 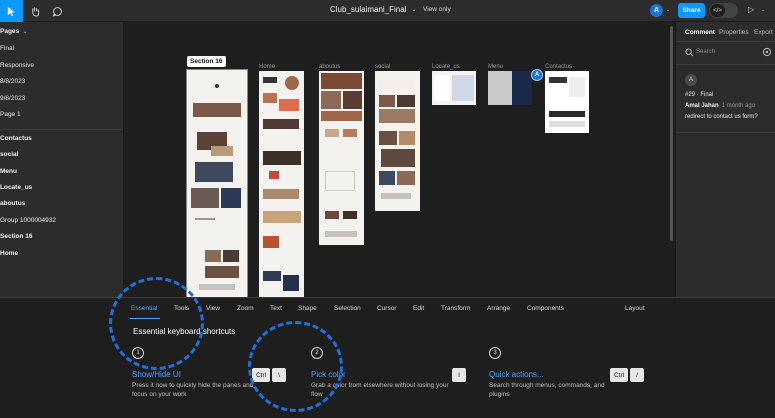 I want to click on frame-label: Section 16, so click(x=206, y=61).